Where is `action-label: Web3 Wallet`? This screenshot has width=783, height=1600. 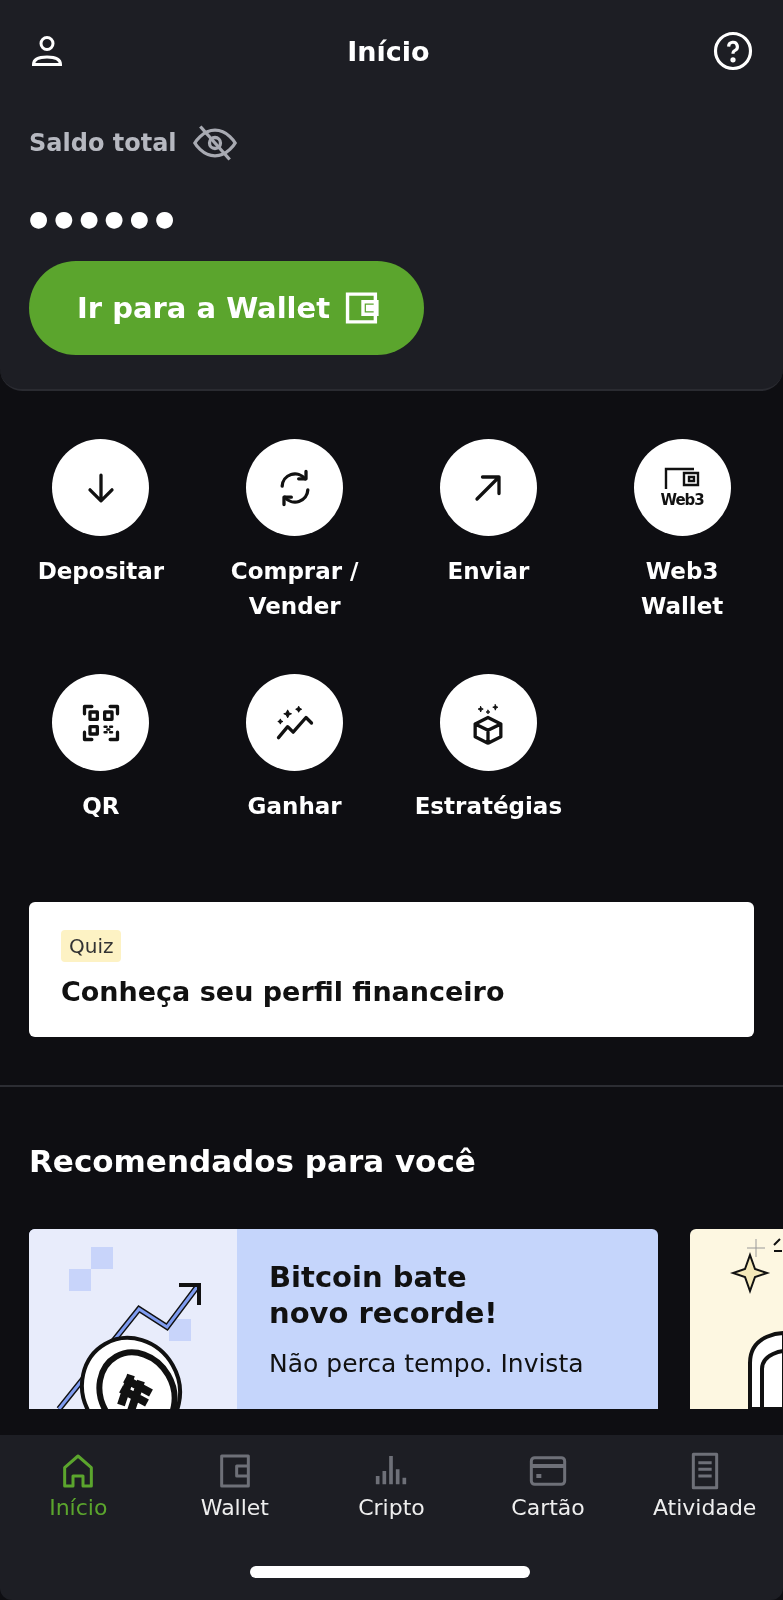
action-label: Web3 Wallet is located at coordinates (682, 589).